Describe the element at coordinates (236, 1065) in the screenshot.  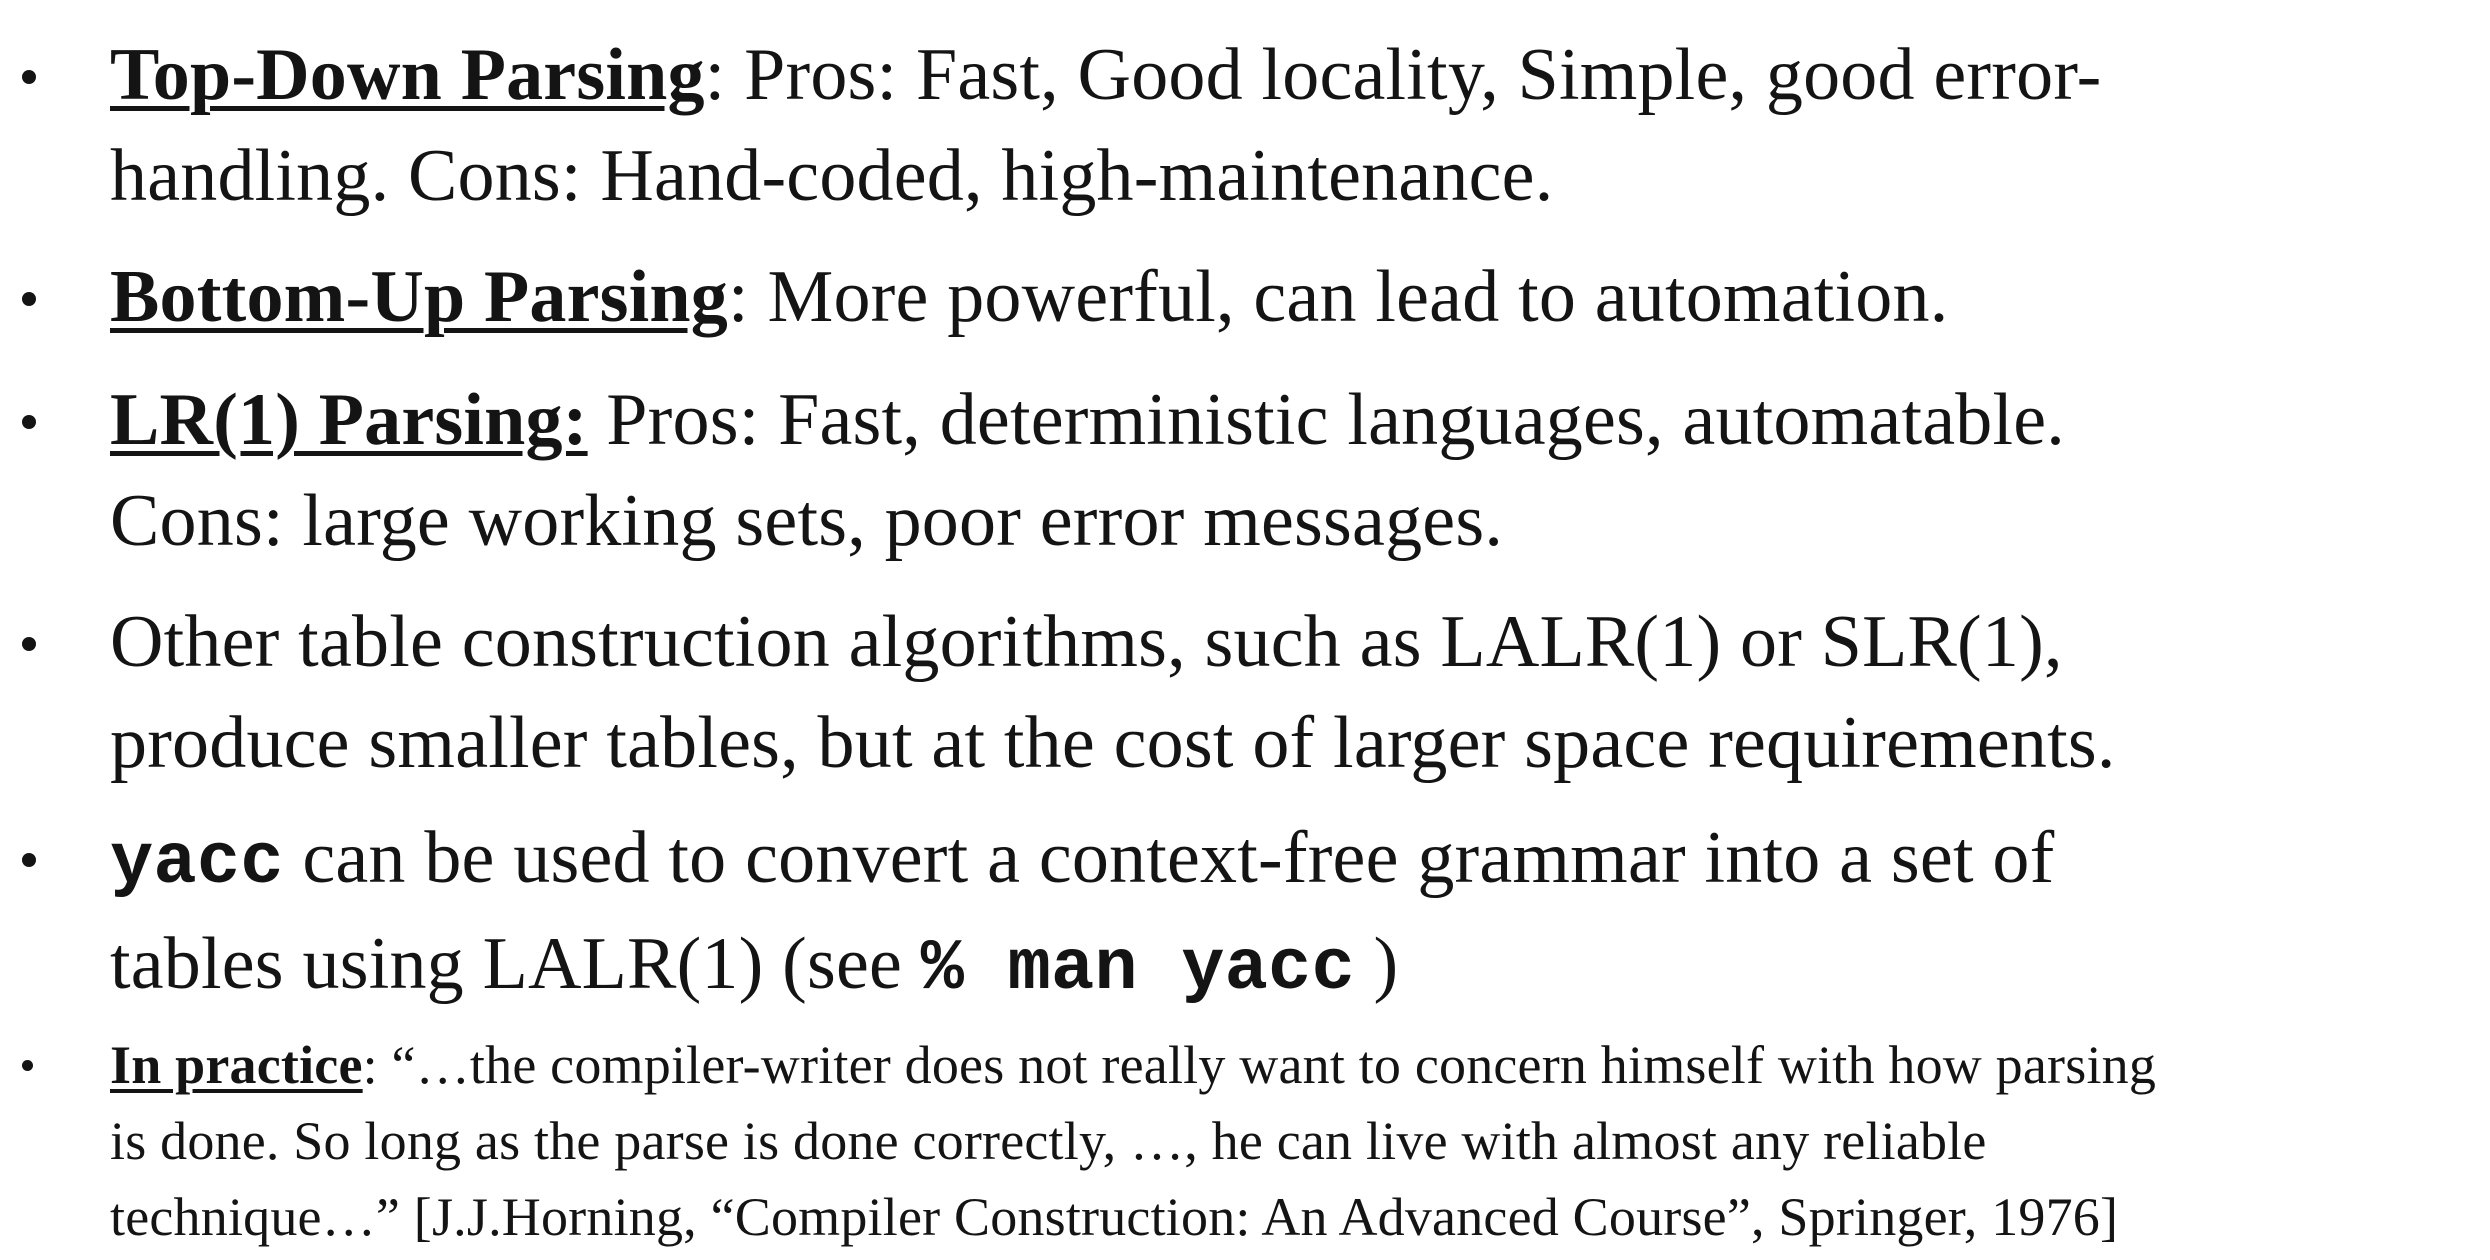
I see `bullet-term: In practice` at that location.